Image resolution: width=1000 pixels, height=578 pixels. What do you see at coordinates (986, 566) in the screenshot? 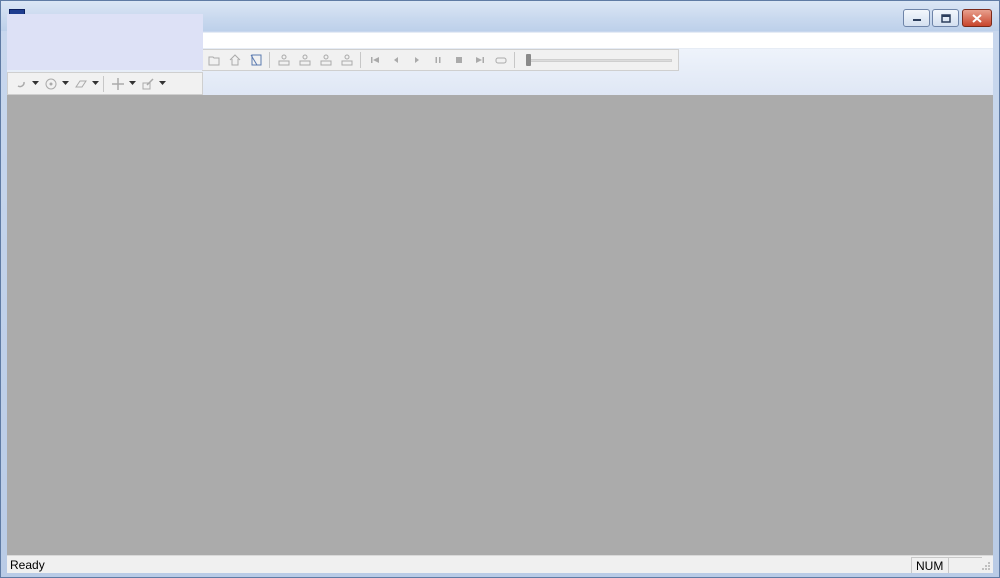
I see `resize-grip-icon` at bounding box center [986, 566].